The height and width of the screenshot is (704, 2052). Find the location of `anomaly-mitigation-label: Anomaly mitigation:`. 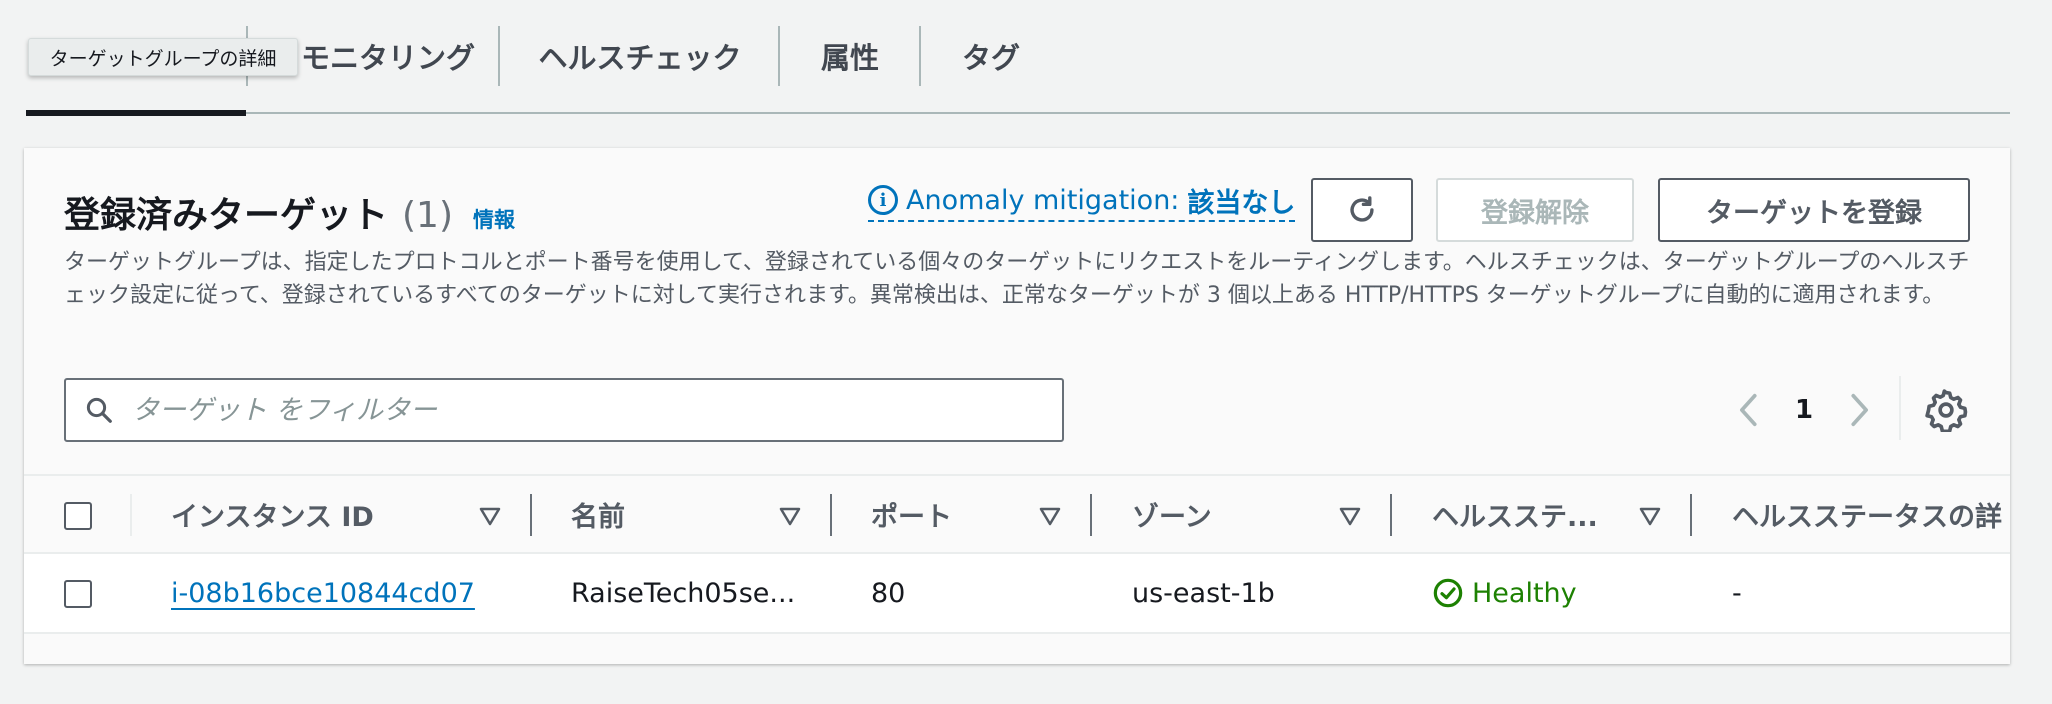

anomaly-mitigation-label: Anomaly mitigation: is located at coordinates (1043, 200).